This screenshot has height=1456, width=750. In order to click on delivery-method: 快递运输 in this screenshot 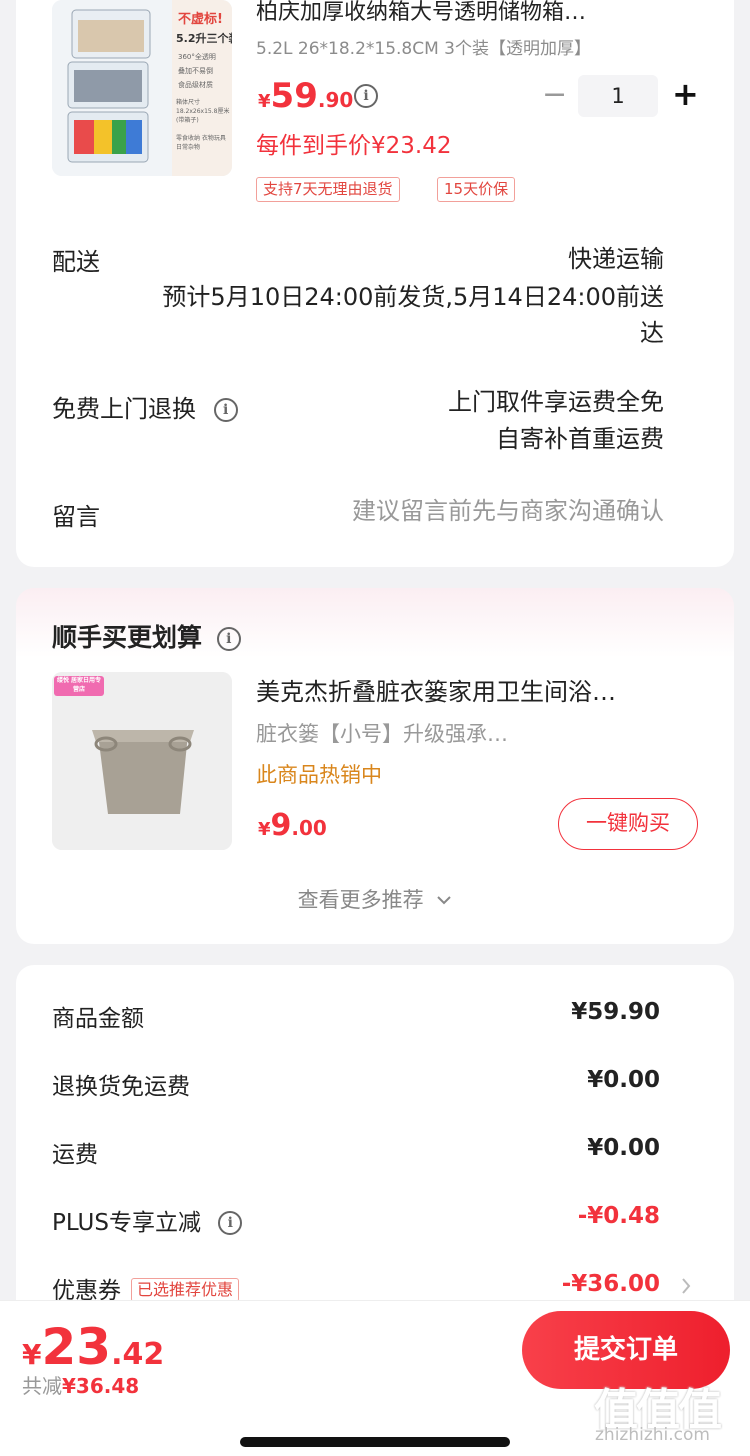, I will do `click(616, 259)`.